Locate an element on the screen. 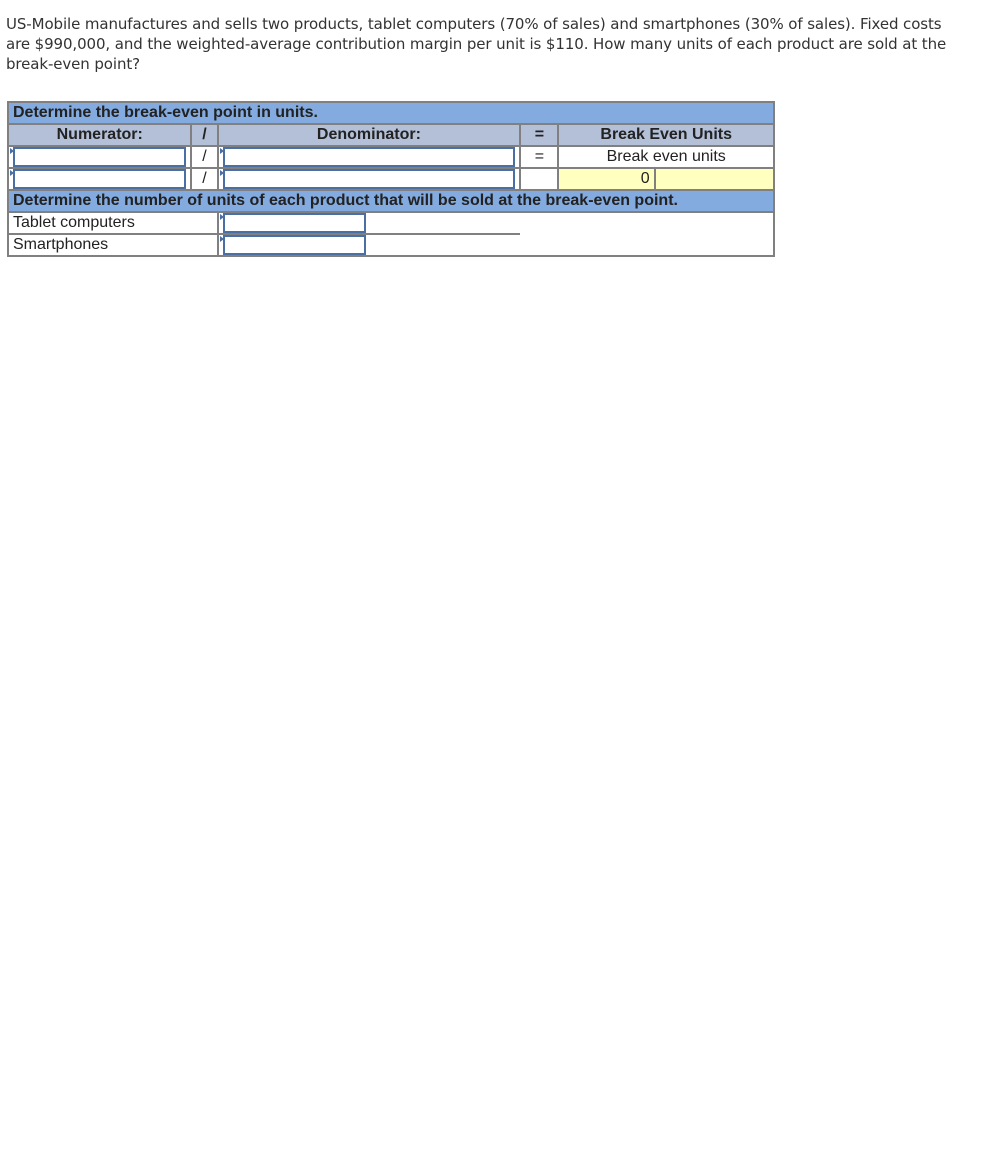 This screenshot has height=1160, width=1006. break-even-units-extra is located at coordinates (714, 179).